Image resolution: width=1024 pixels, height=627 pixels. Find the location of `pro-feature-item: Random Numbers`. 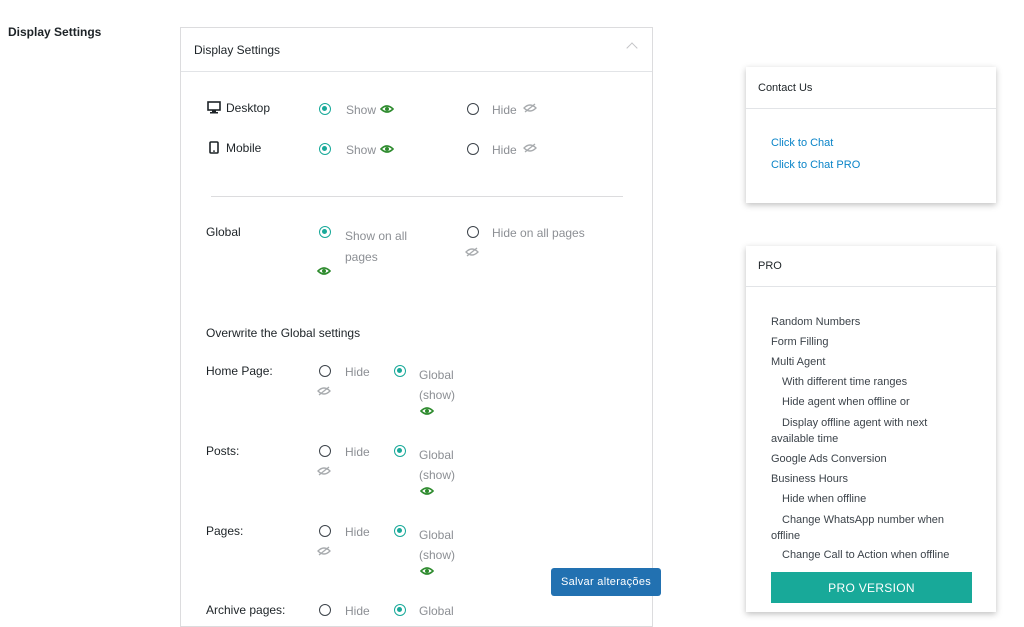

pro-feature-item: Random Numbers is located at coordinates (816, 322).